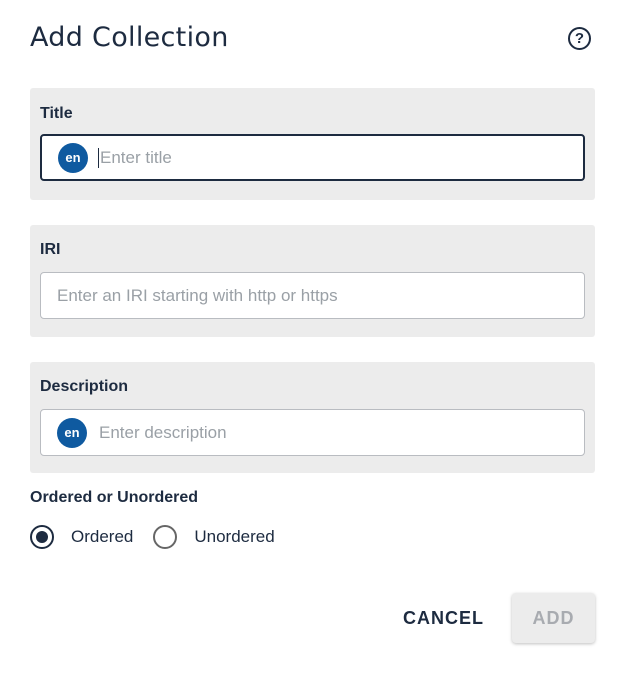 The height and width of the screenshot is (673, 625). Describe the element at coordinates (56, 113) in the screenshot. I see `title-label: Title` at that location.